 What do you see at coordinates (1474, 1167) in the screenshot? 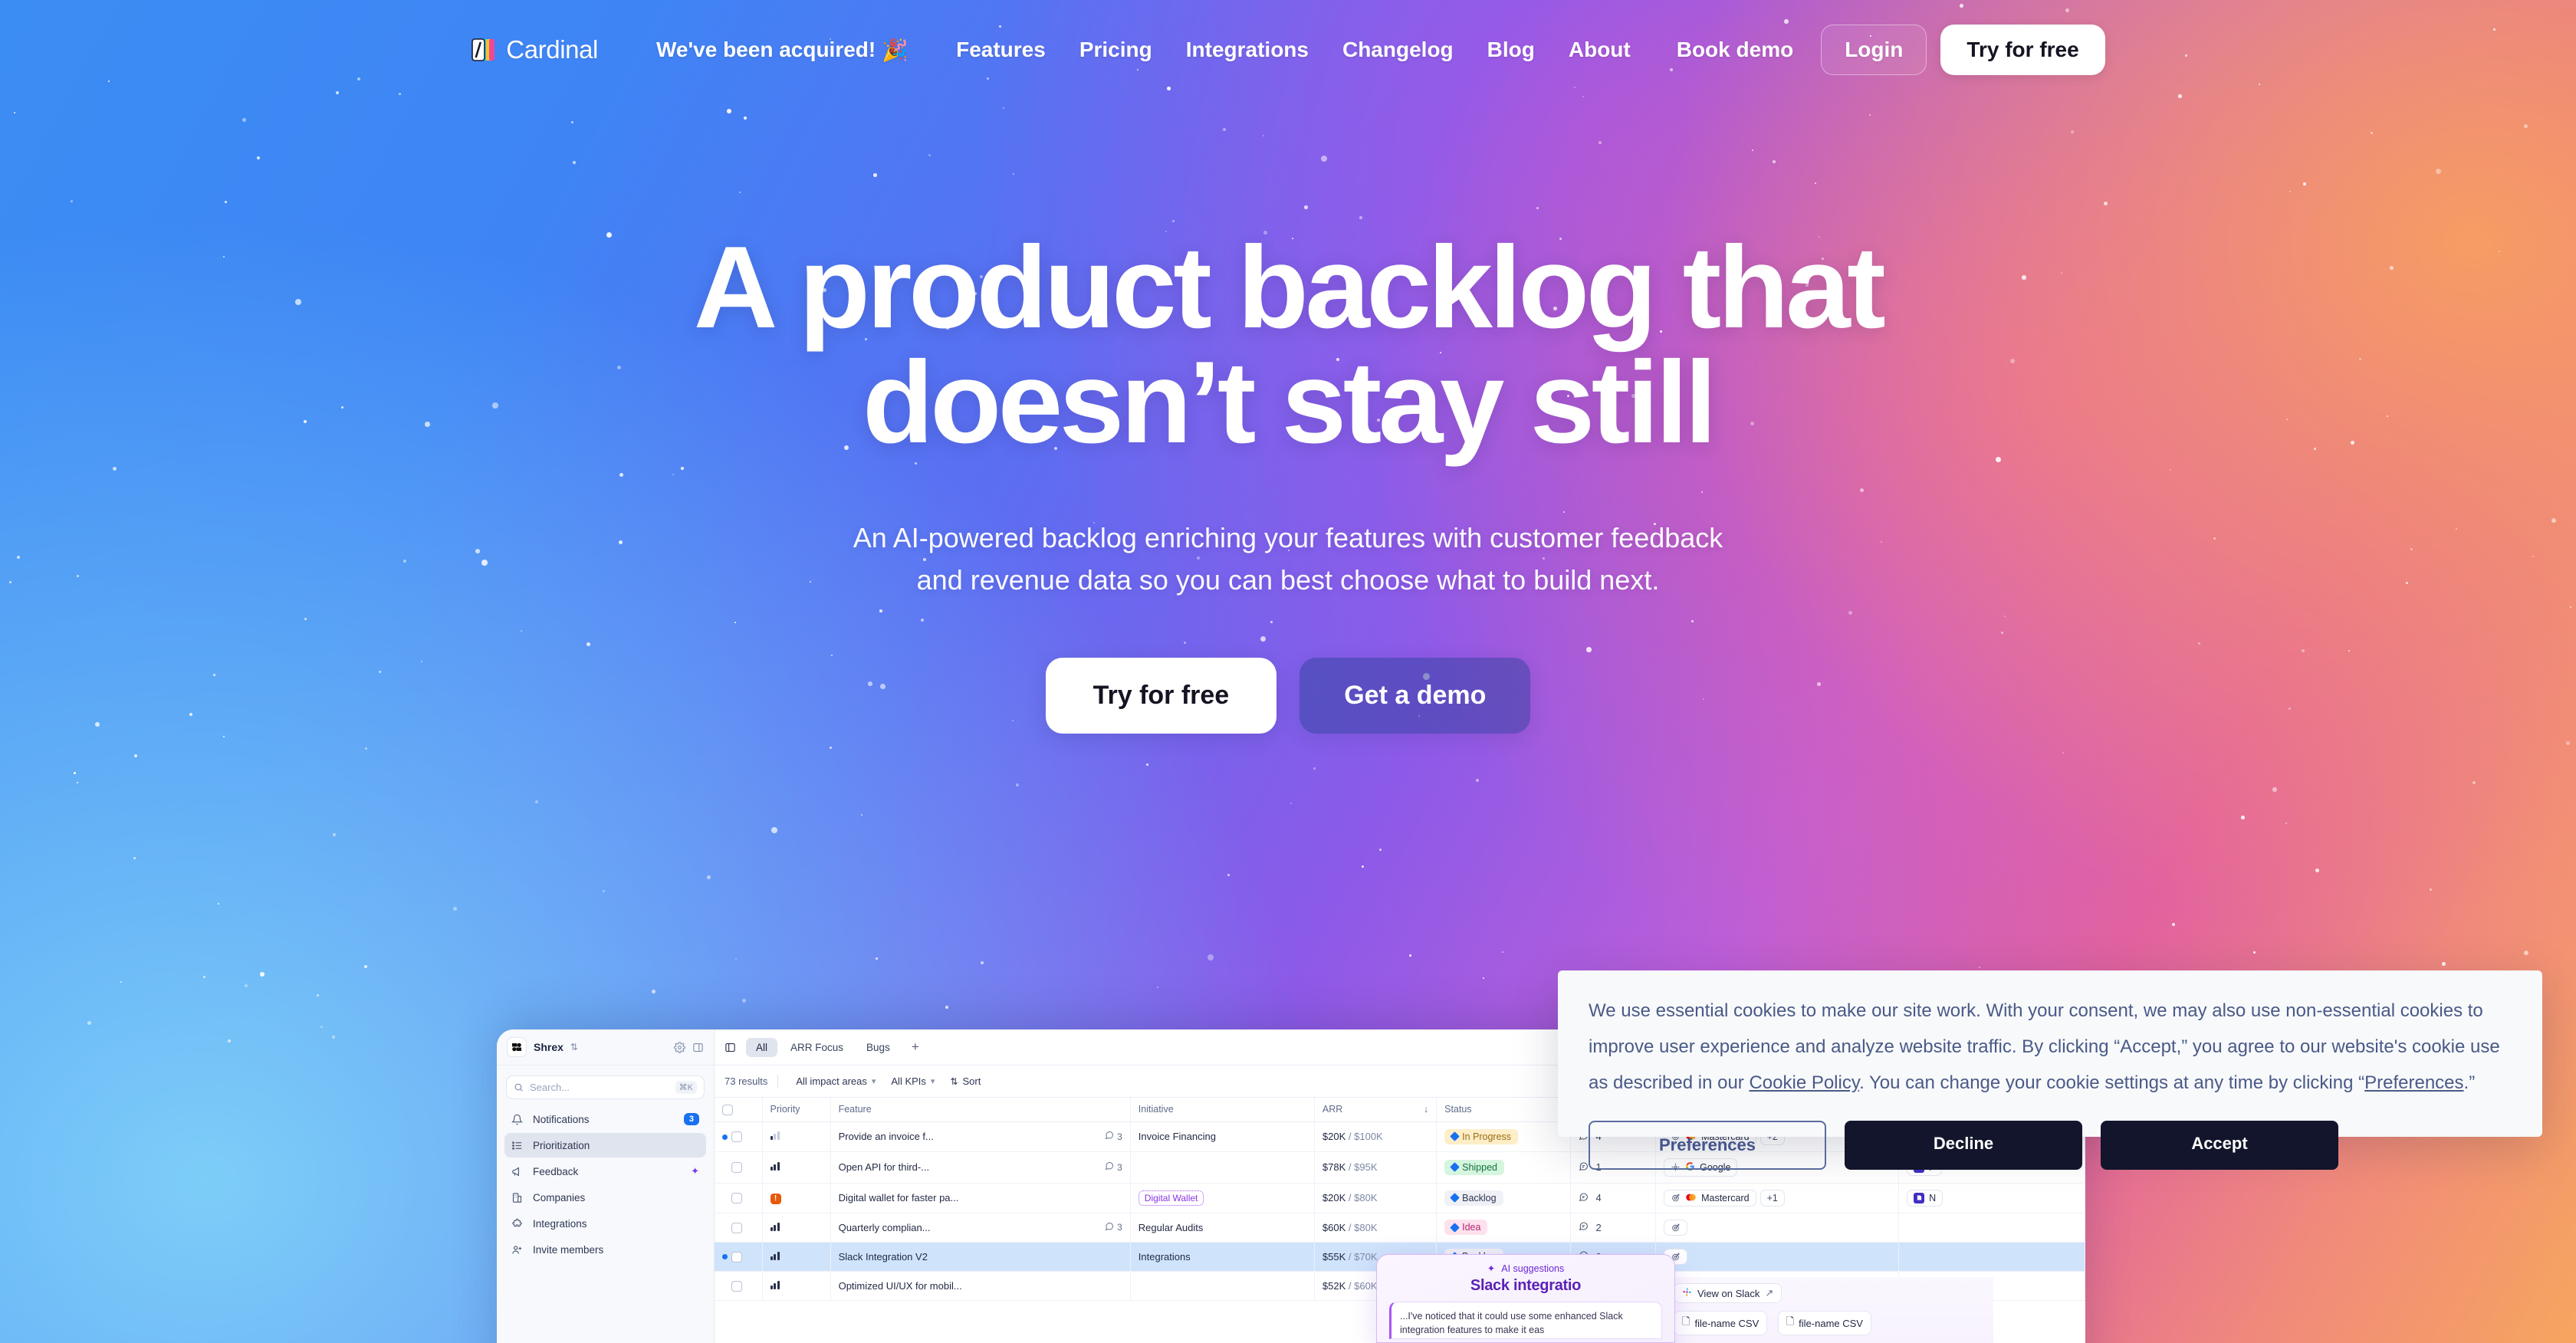
I see `status-badge: Shipped` at bounding box center [1474, 1167].